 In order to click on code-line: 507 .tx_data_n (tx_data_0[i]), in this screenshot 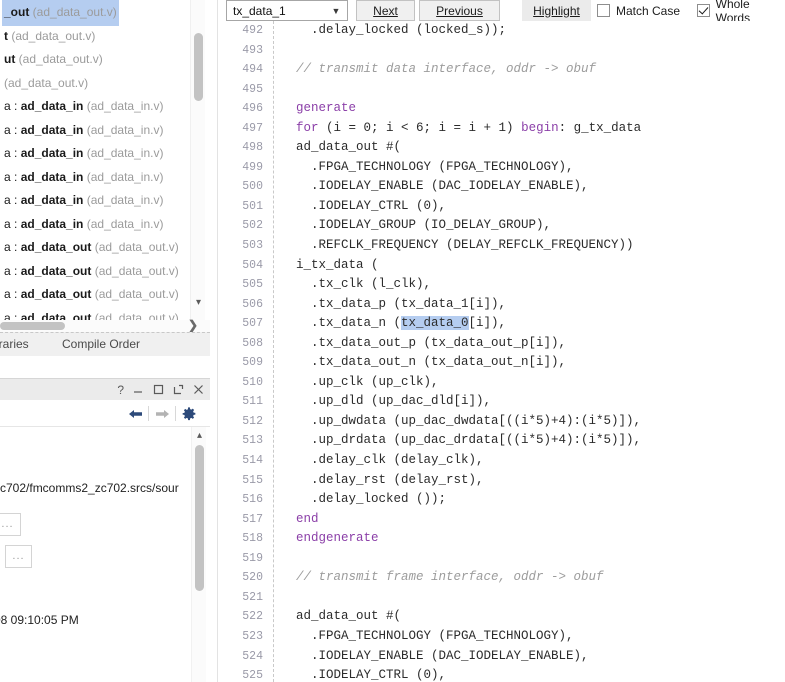, I will do `click(502, 324)`.